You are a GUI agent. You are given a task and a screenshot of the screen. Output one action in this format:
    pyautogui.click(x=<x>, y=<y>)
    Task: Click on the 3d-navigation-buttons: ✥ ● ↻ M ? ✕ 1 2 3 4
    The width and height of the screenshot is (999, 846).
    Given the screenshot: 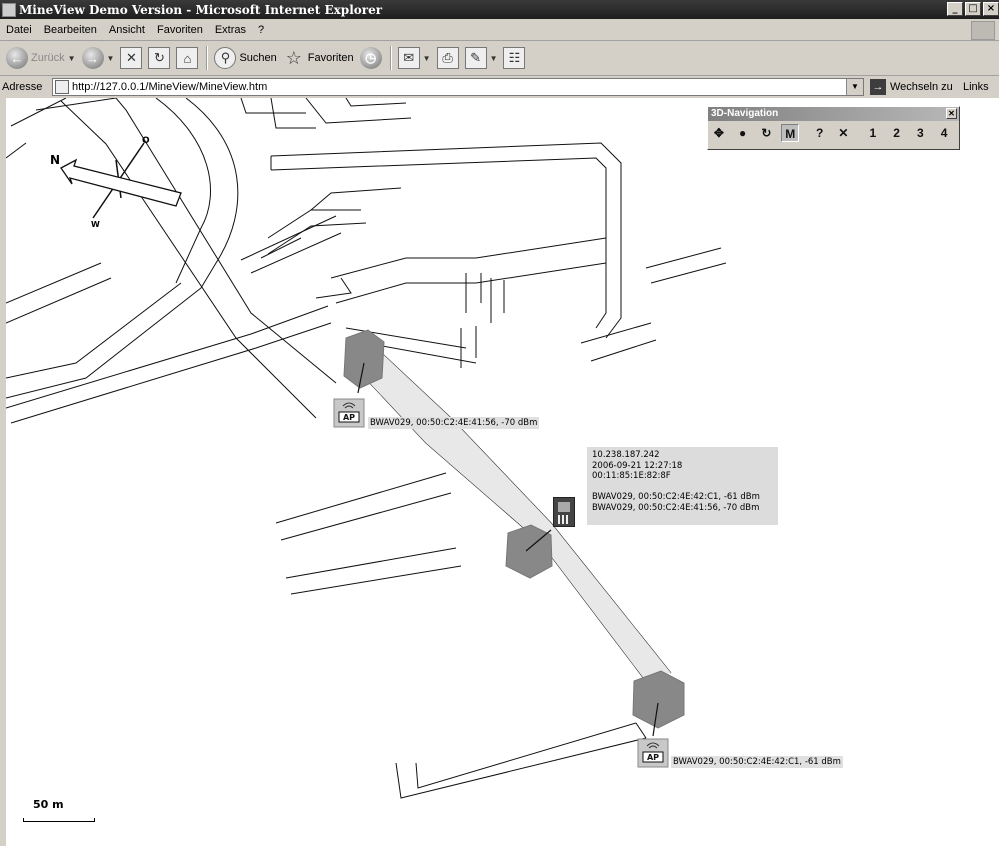 What is the action you would take?
    pyautogui.click(x=833, y=133)
    